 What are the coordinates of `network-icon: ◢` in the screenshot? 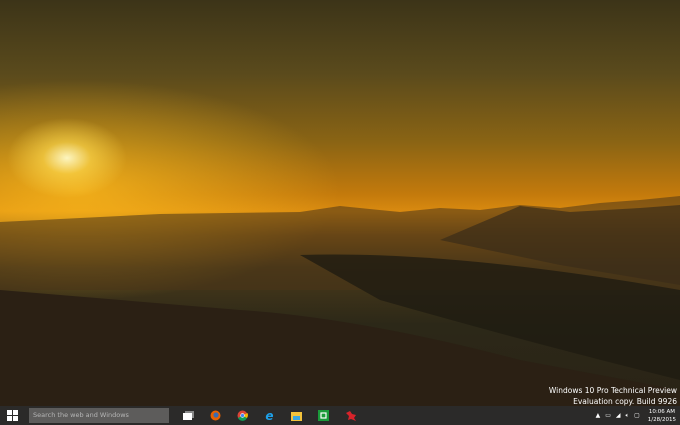 It's located at (618, 415).